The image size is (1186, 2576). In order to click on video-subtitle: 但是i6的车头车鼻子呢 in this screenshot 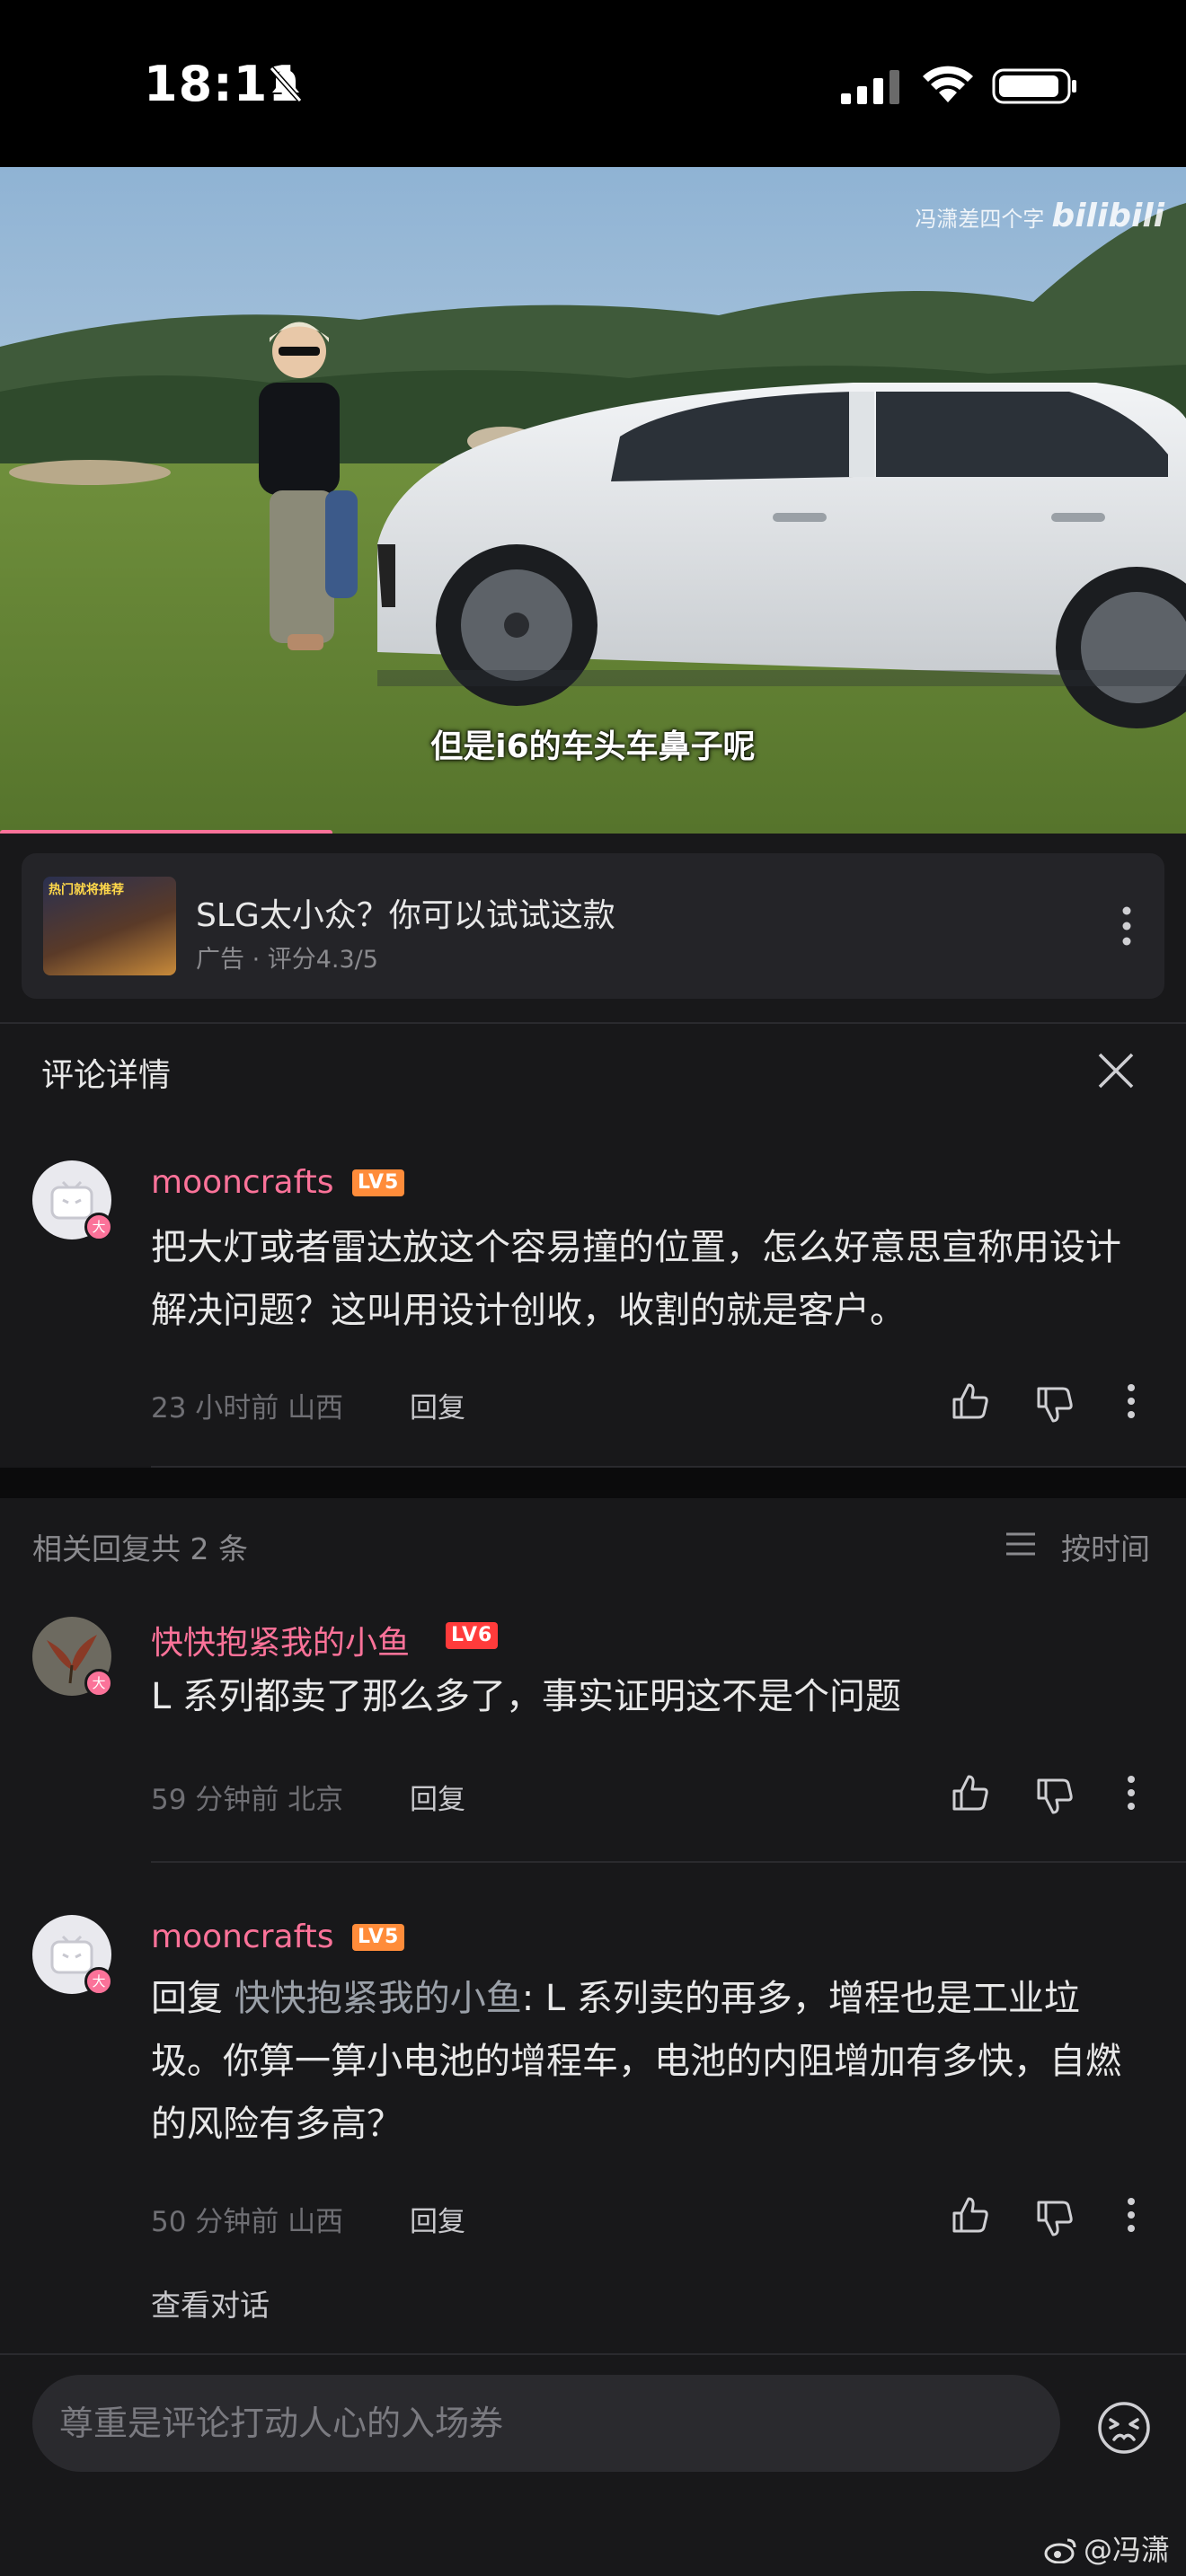, I will do `click(593, 746)`.